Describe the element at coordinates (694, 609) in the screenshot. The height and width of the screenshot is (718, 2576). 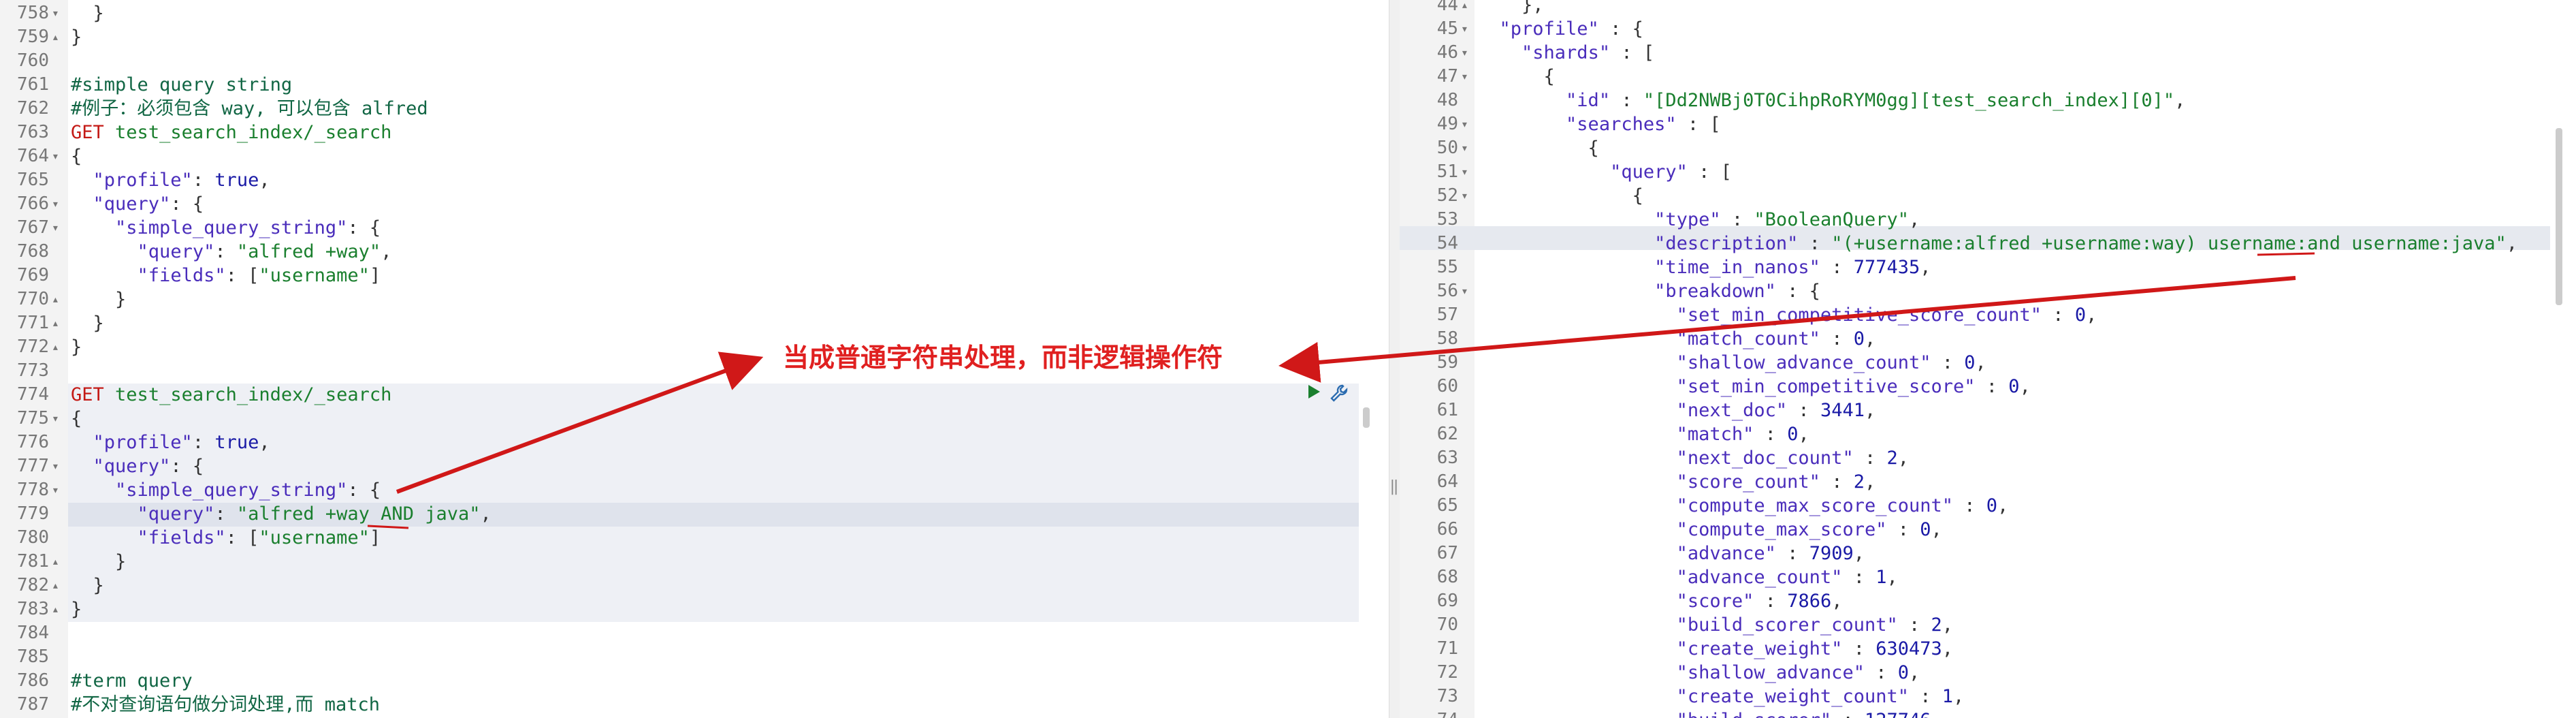
I see `left-code-line: 783 ▴}` at that location.